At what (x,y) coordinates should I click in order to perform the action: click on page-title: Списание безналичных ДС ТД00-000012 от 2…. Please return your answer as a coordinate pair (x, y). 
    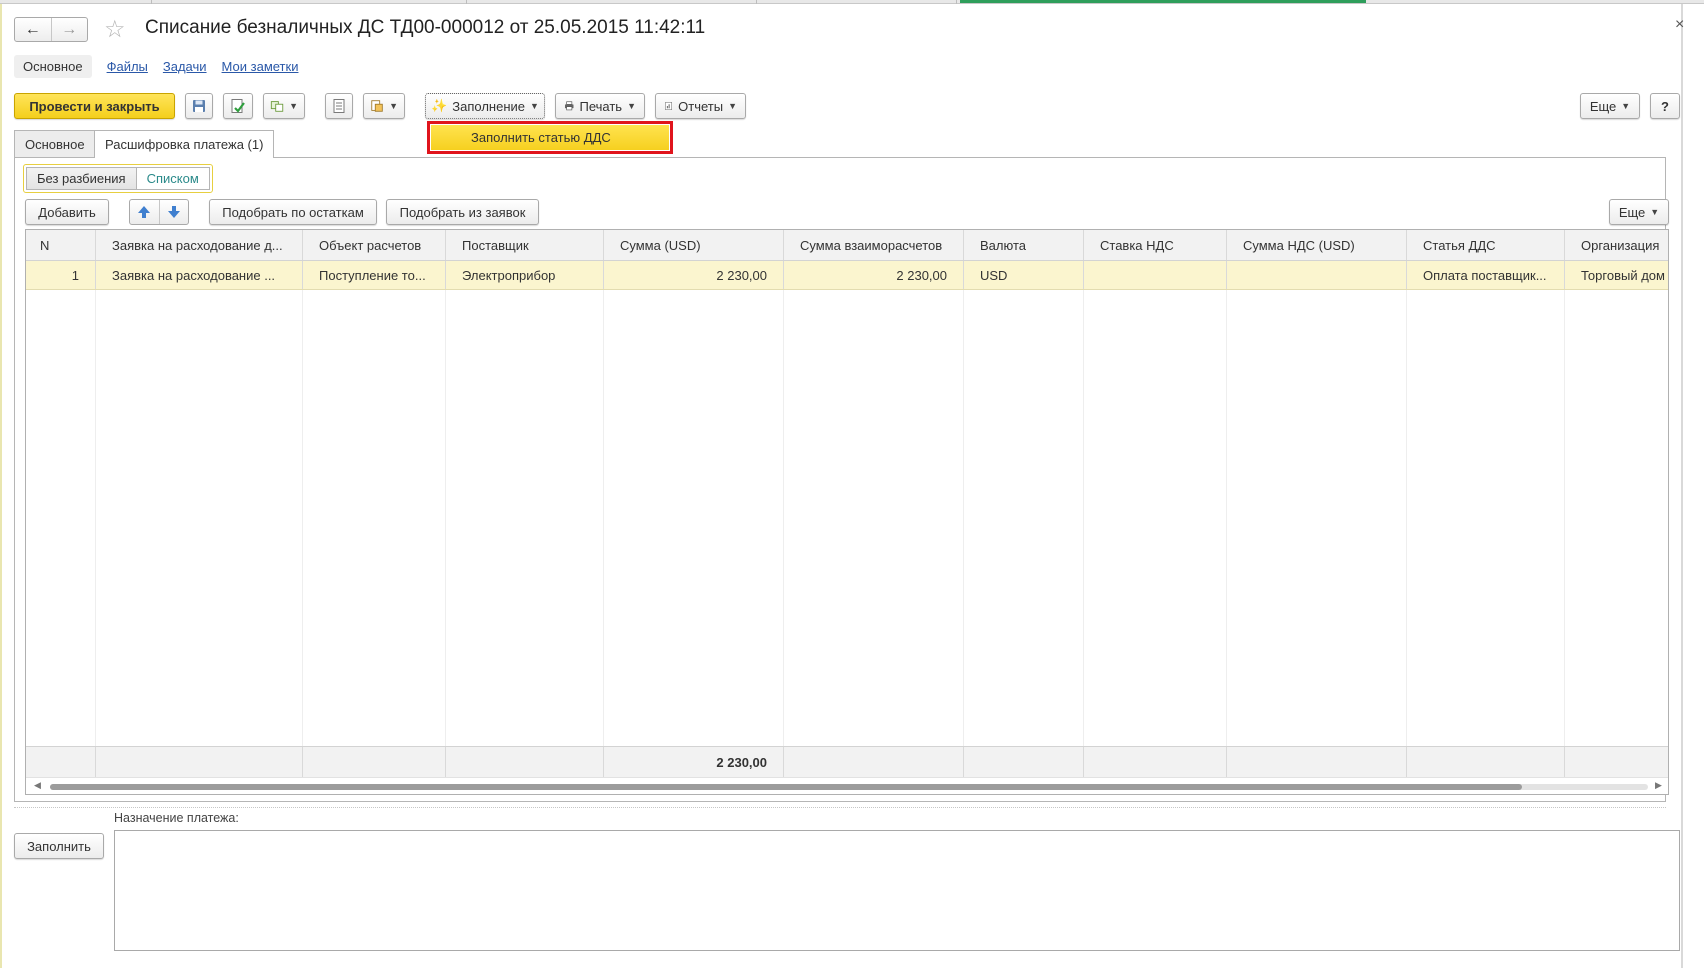
    Looking at the image, I should click on (425, 27).